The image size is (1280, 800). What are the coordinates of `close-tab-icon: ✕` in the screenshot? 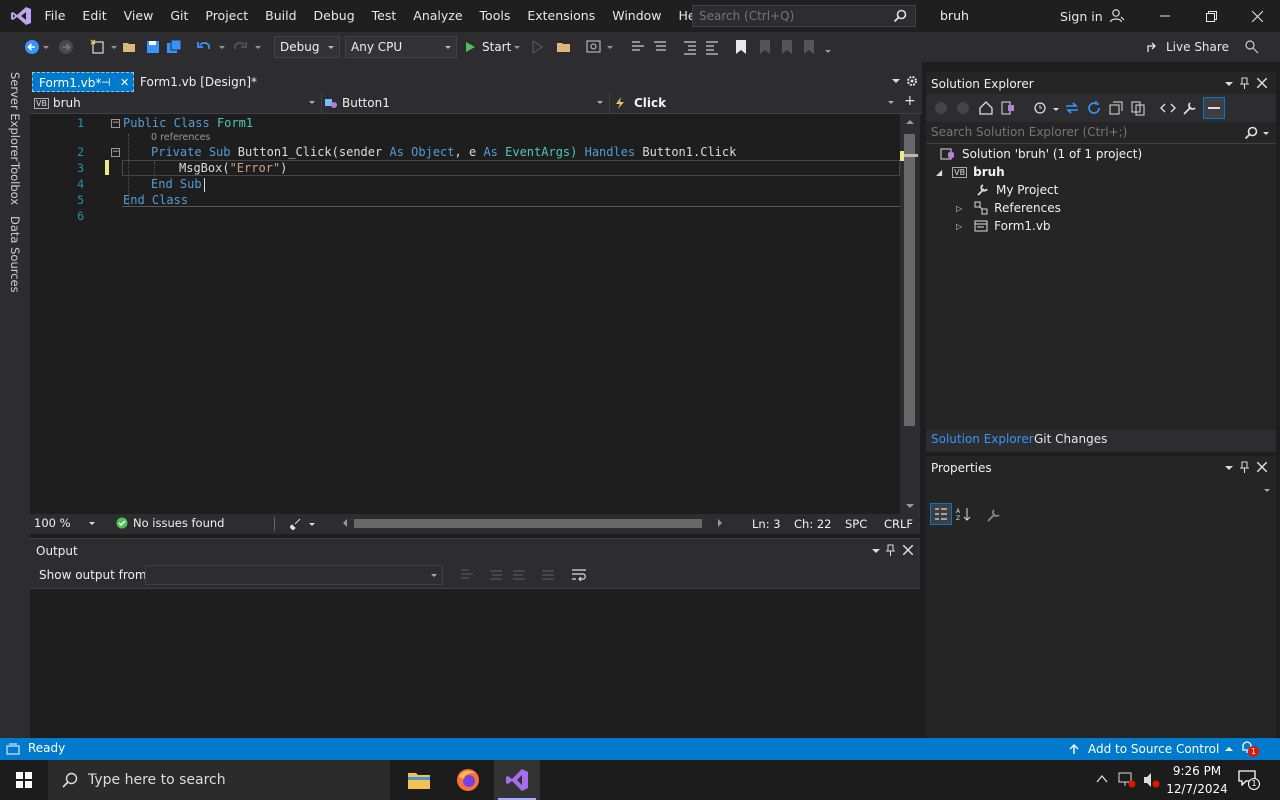 It's located at (124, 83).